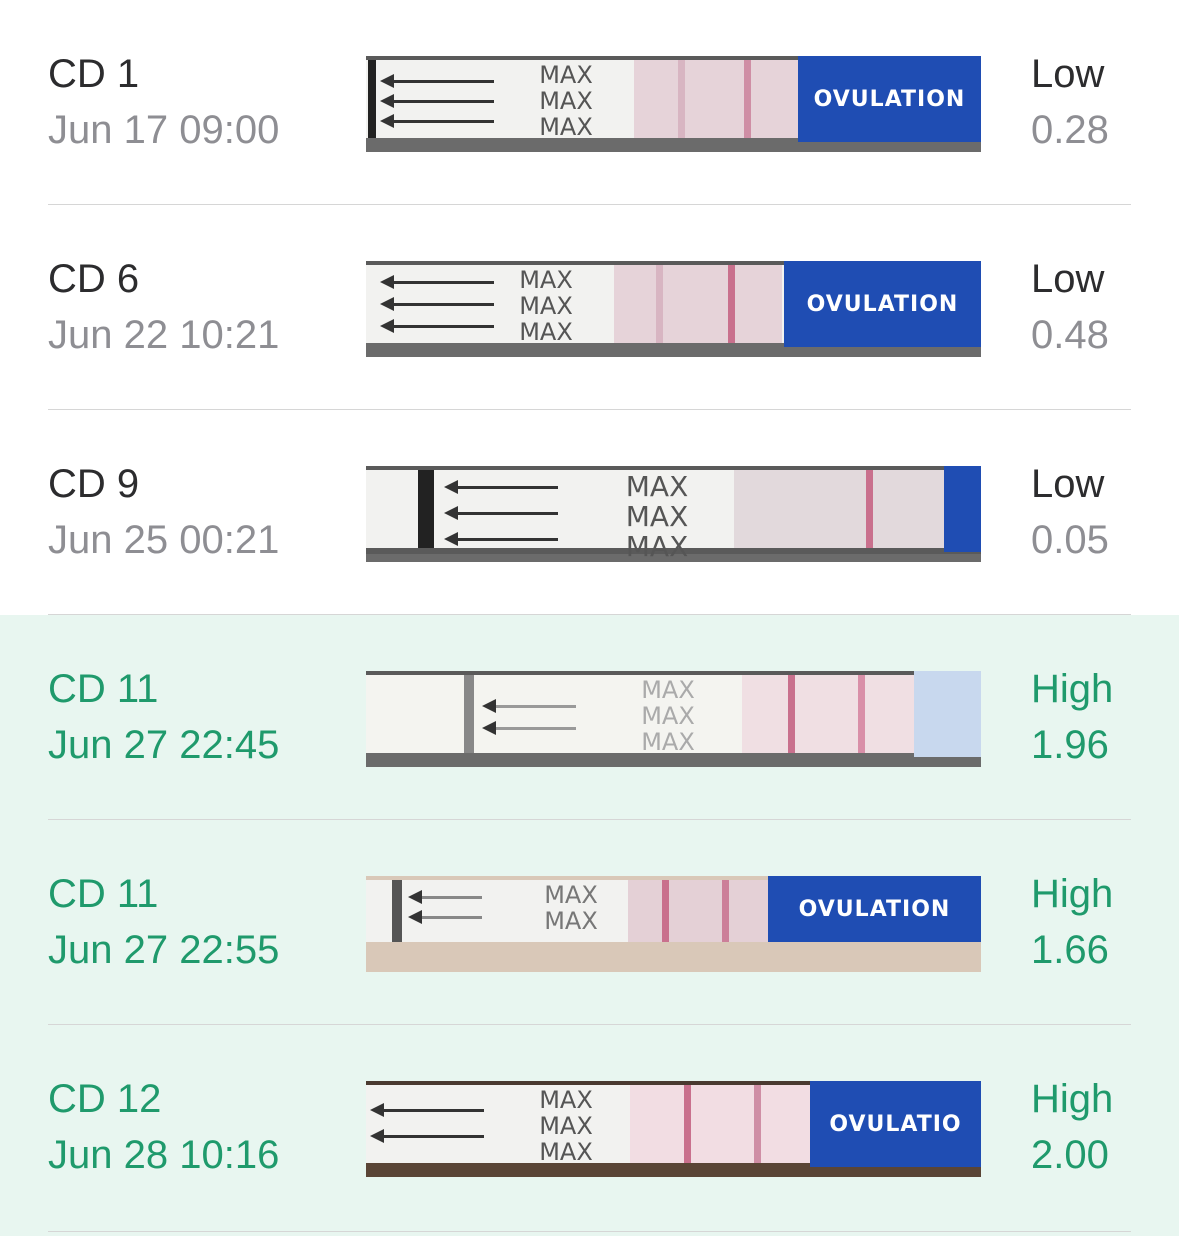 The height and width of the screenshot is (1236, 1179). What do you see at coordinates (164, 540) in the screenshot?
I see `test-date: Jun 25 00:21` at bounding box center [164, 540].